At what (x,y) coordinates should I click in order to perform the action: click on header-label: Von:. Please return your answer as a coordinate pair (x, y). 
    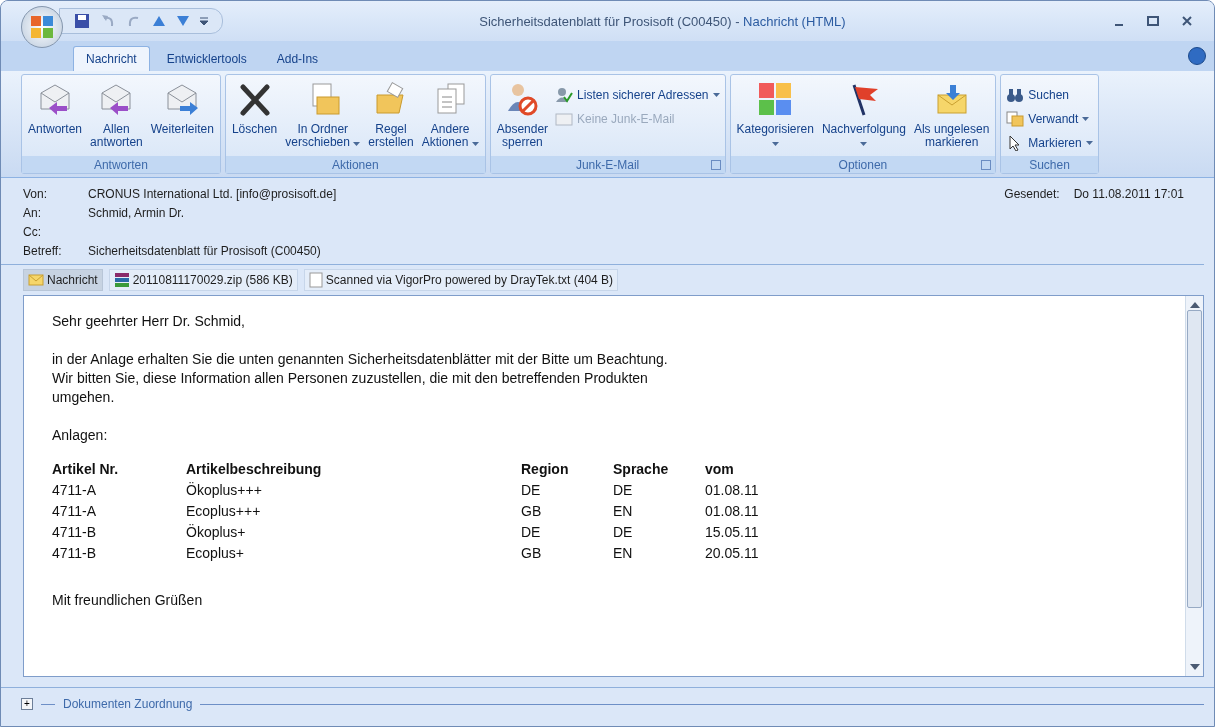
    Looking at the image, I should click on (36, 193).